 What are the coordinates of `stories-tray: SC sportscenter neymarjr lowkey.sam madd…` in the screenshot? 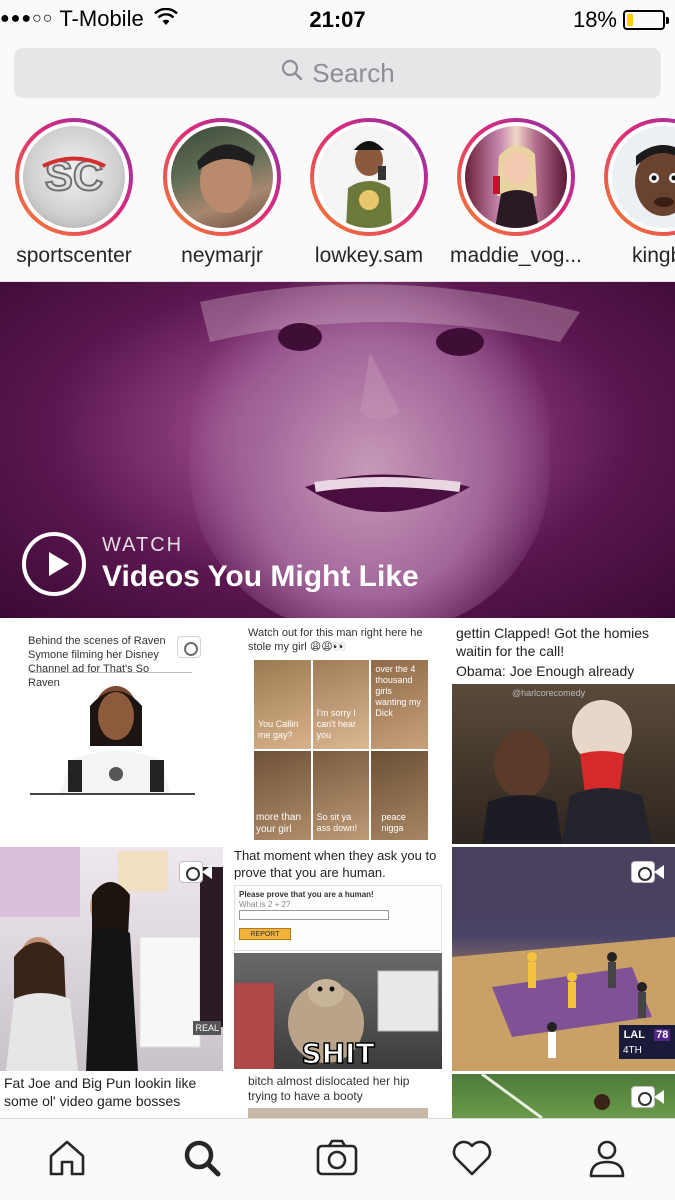 It's located at (337, 196).